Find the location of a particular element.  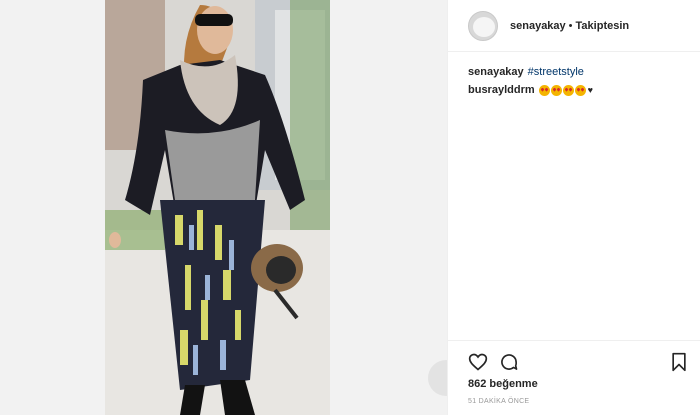

follow-status: Takiptesin is located at coordinates (603, 26).